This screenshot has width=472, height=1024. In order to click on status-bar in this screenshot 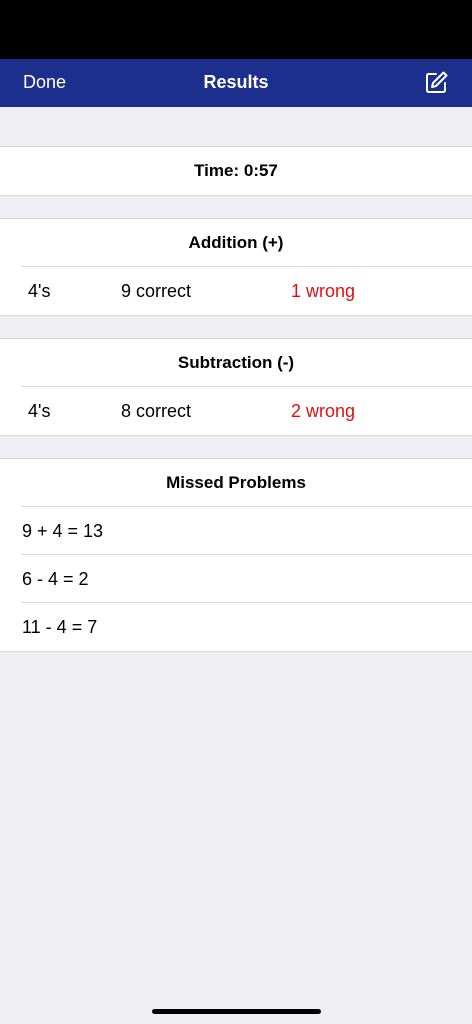, I will do `click(236, 29)`.